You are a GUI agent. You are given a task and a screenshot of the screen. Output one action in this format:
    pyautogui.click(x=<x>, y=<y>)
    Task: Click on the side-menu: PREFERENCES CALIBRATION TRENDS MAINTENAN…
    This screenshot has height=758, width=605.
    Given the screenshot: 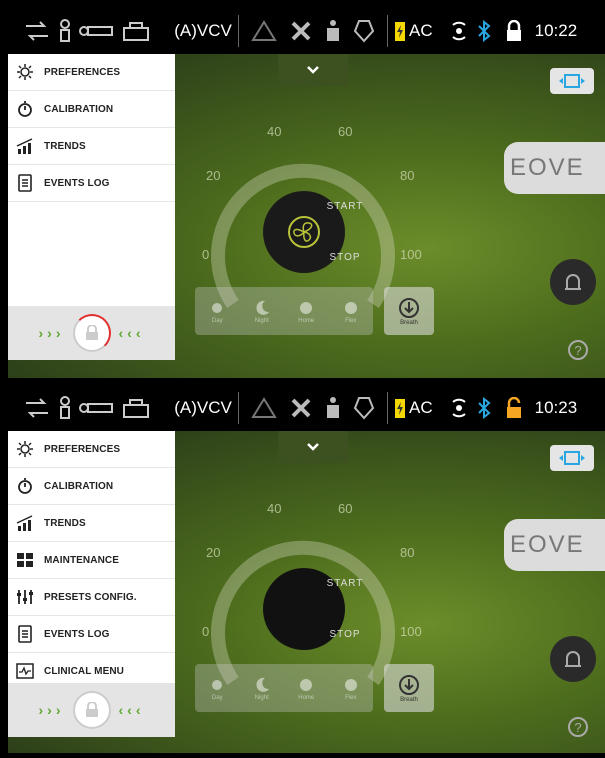 What is the action you would take?
    pyautogui.click(x=91, y=560)
    